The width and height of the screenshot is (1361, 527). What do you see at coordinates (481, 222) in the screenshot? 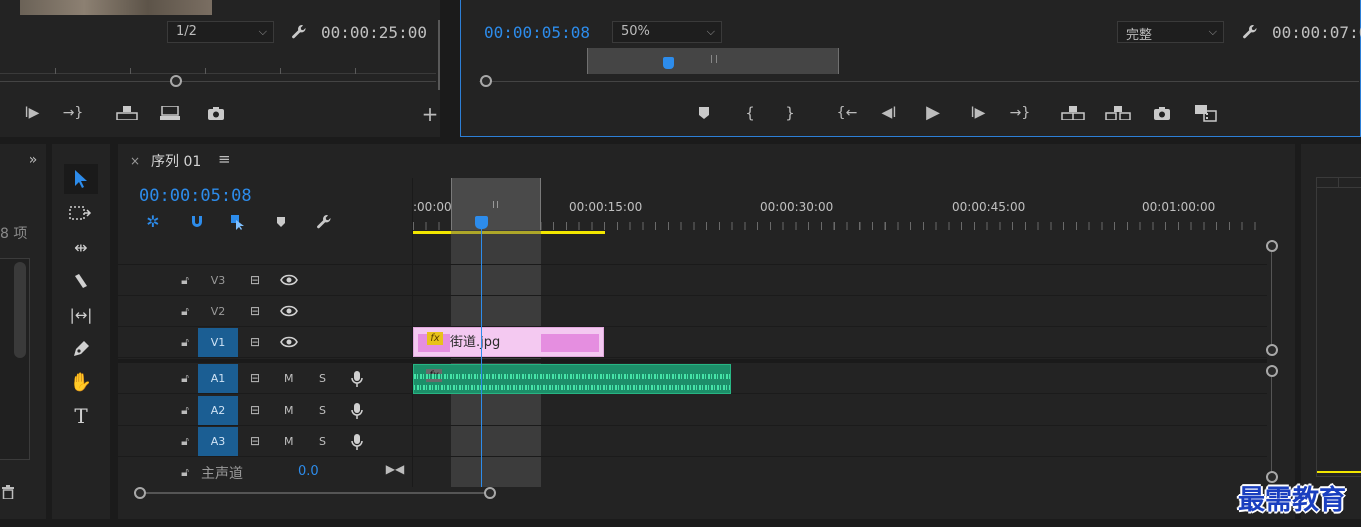
I see `playhead-handle` at bounding box center [481, 222].